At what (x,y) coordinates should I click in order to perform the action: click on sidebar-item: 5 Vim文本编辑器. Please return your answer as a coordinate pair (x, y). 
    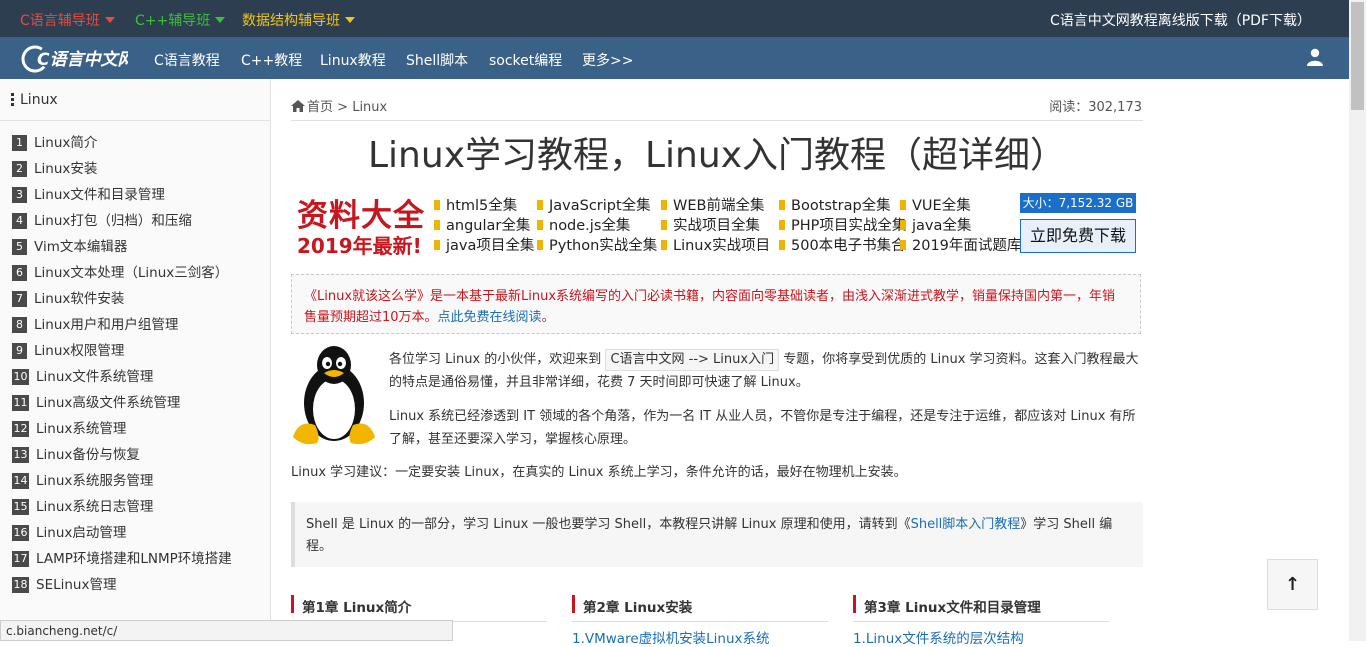
    Looking at the image, I should click on (69, 245).